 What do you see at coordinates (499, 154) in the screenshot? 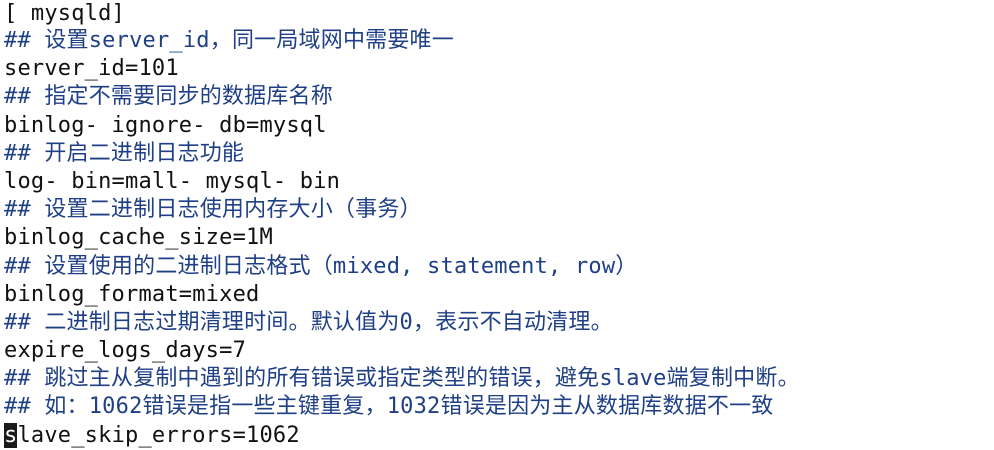
I see `comment-line-log-bin: ## 开启二进制日志功能` at bounding box center [499, 154].